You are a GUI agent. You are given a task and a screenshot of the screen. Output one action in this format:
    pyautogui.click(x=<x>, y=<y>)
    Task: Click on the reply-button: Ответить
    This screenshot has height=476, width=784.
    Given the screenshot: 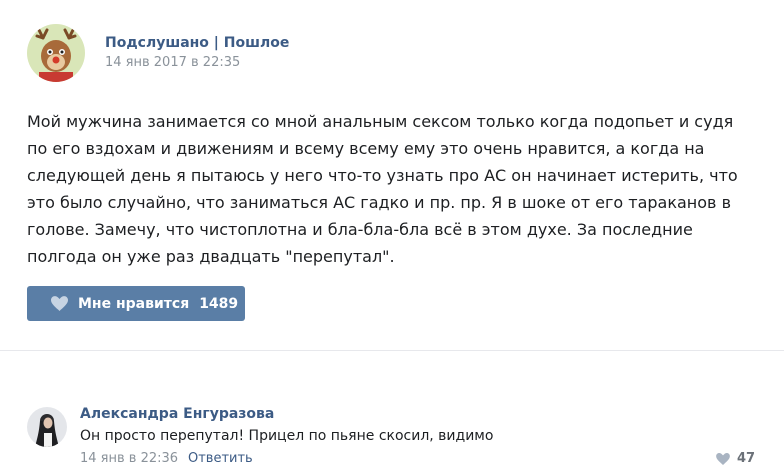 What is the action you would take?
    pyautogui.click(x=220, y=458)
    